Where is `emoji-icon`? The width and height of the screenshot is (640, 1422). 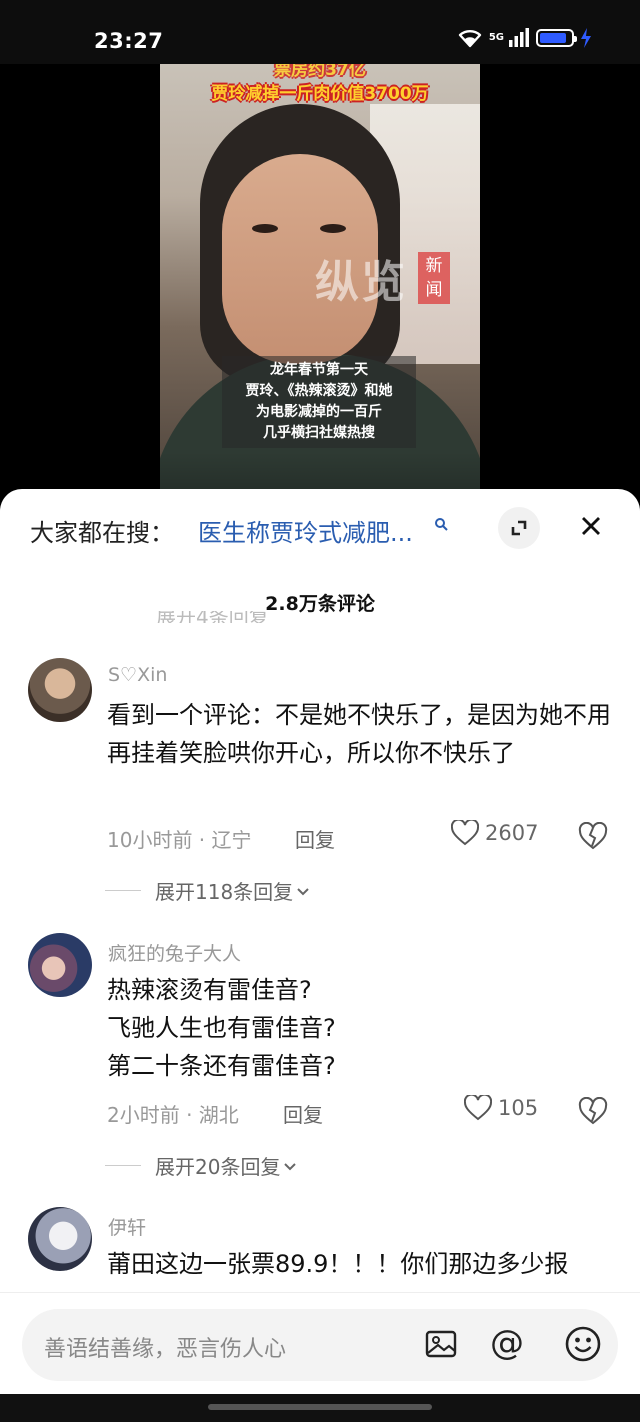 emoji-icon is located at coordinates (583, 1344).